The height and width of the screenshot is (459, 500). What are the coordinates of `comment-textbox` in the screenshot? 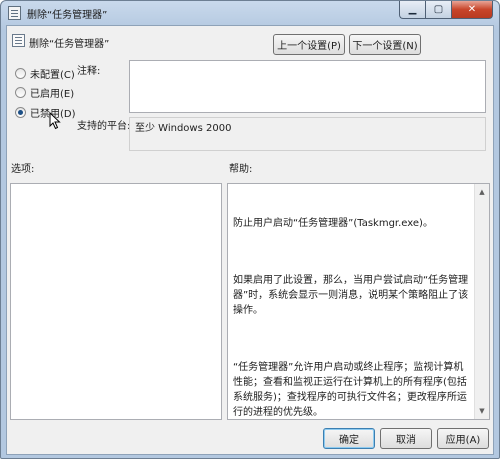 It's located at (307, 86).